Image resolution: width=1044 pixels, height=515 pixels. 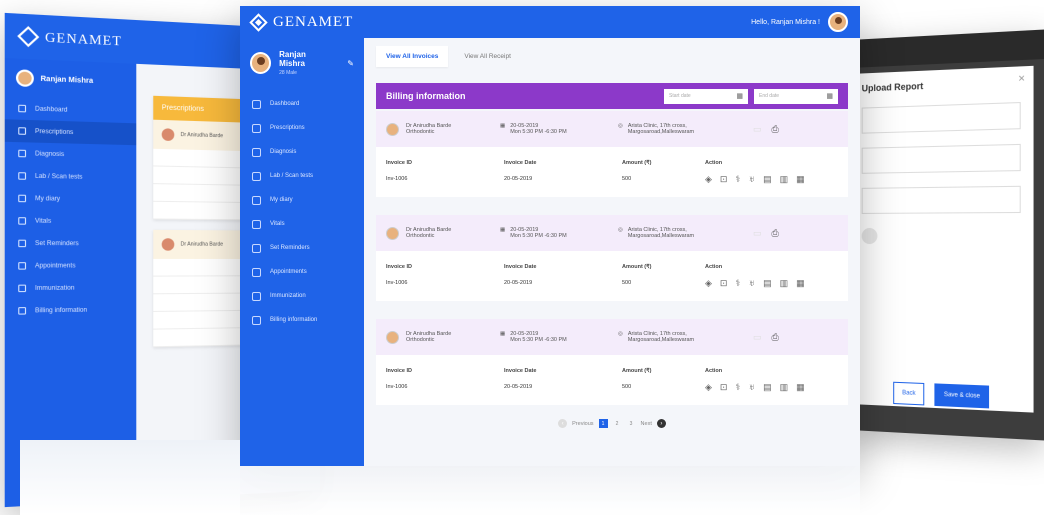 I want to click on save-close-button: Save & close, so click(x=962, y=396).